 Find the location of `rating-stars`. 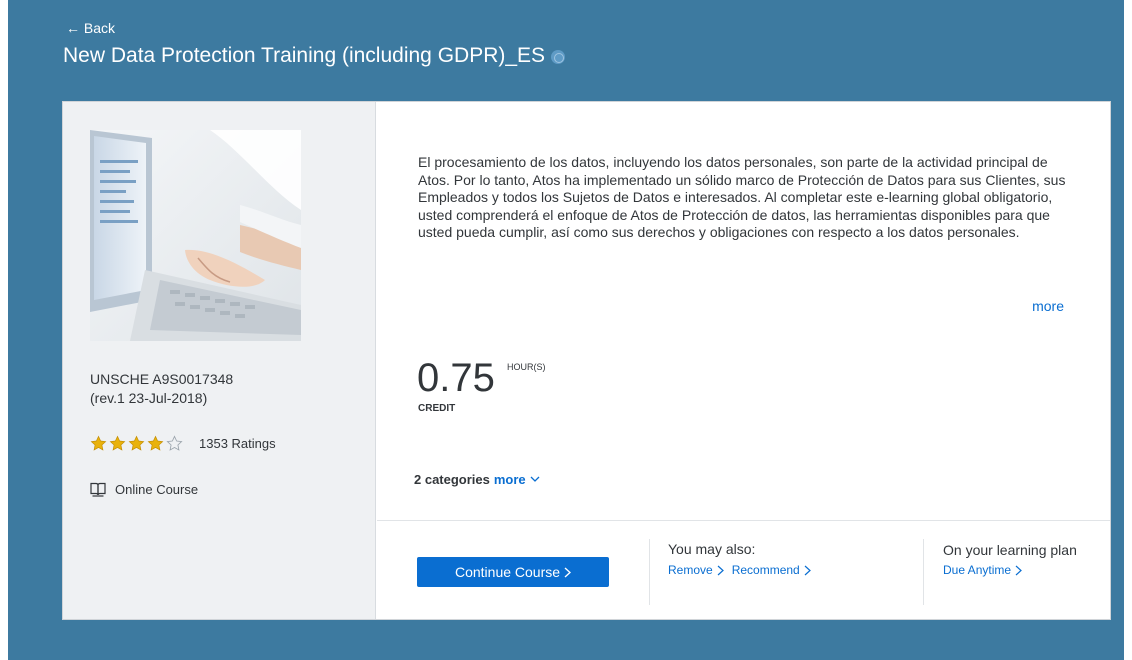

rating-stars is located at coordinates (137, 443).